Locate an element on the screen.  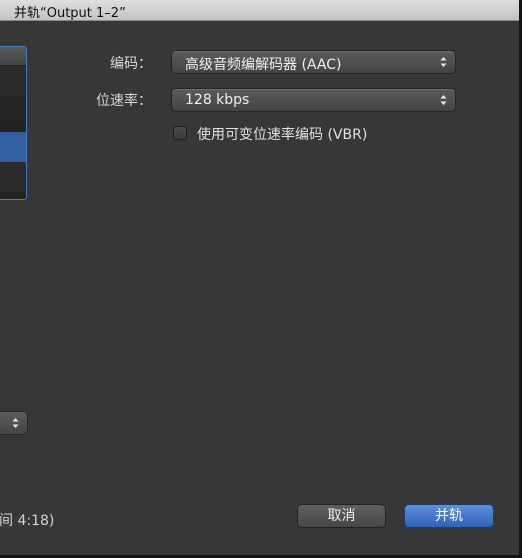
format-popup-partial is located at coordinates (14, 423).